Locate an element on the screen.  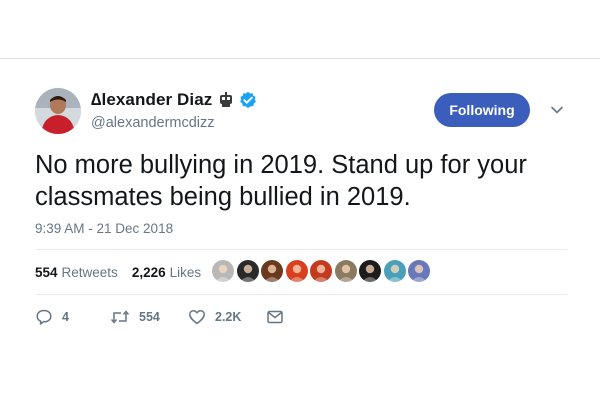
retweets-stat: 554 Retweets is located at coordinates (76, 272).